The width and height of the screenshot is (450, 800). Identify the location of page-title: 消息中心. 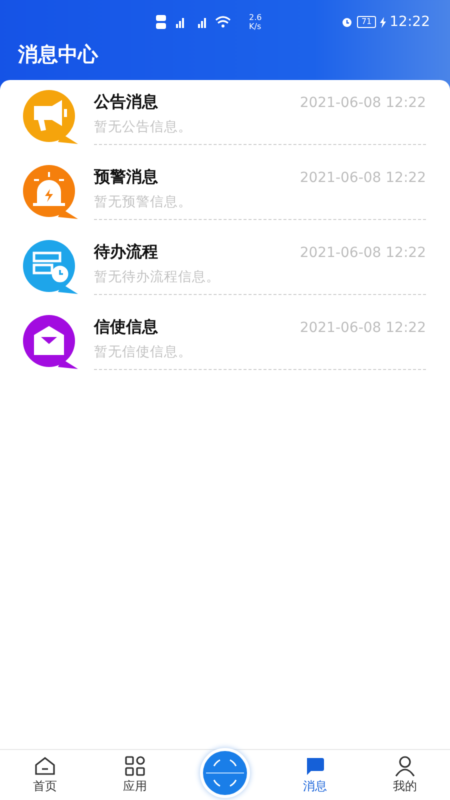
(58, 54).